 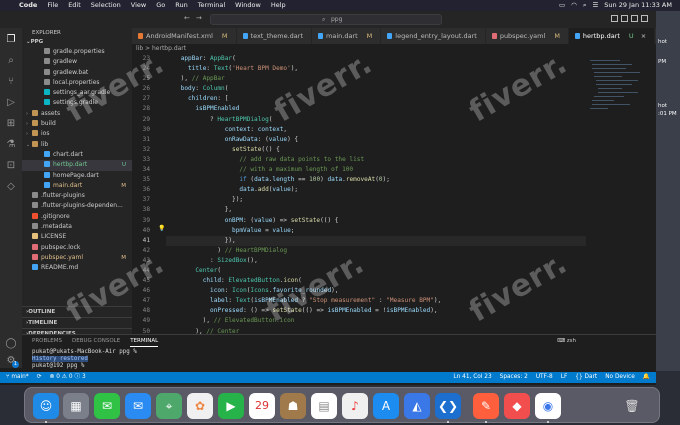 I want to click on editor-scrollbar, so click(x=652, y=194).